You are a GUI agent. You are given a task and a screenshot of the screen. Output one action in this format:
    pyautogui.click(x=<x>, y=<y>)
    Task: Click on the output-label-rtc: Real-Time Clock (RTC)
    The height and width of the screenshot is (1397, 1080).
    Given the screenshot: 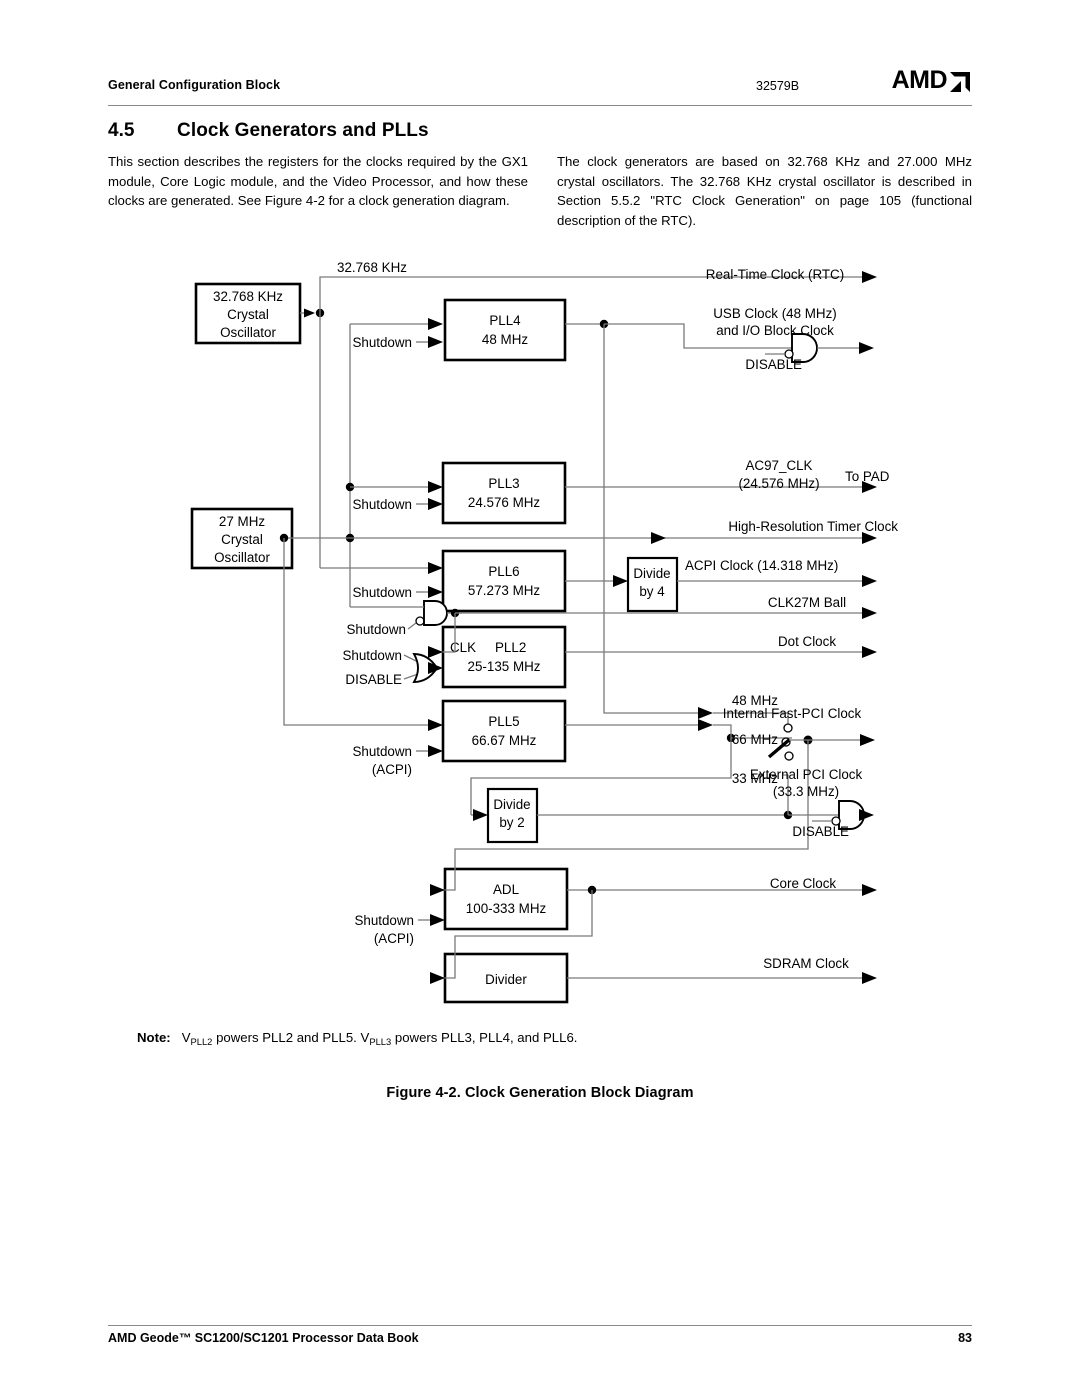 What is the action you would take?
    pyautogui.click(x=775, y=274)
    